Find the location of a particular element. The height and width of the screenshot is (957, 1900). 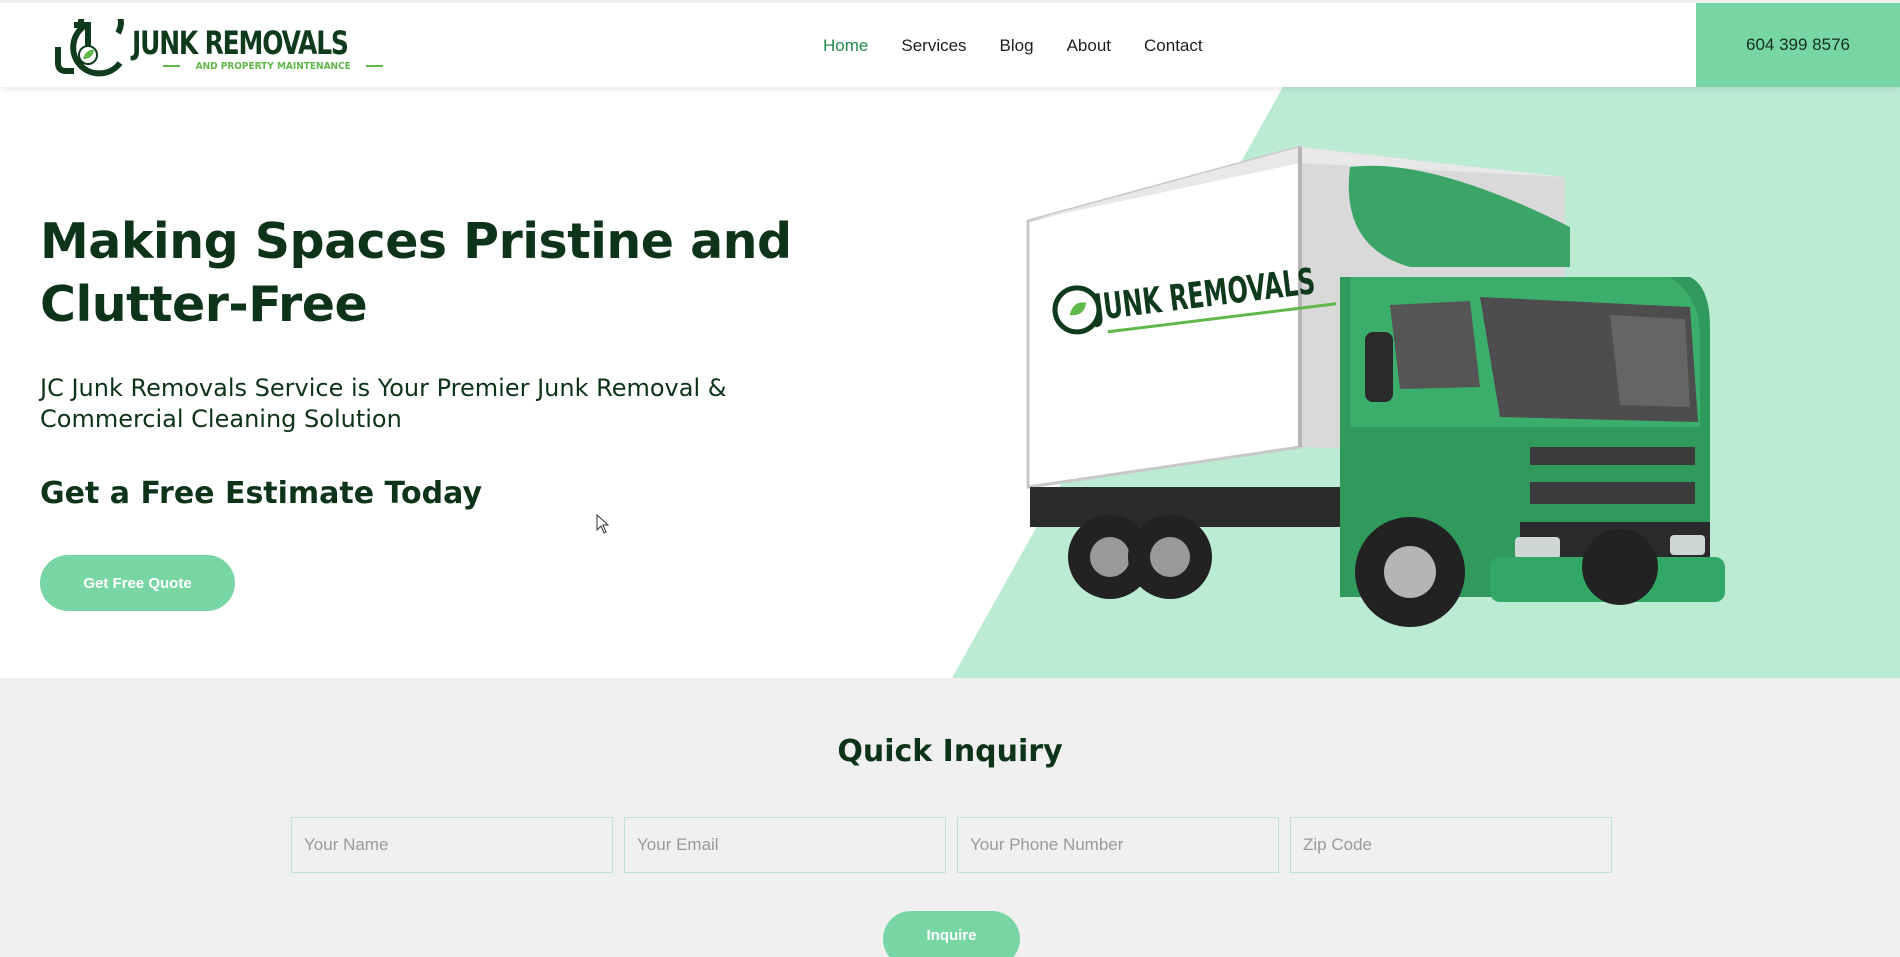

phone-input is located at coordinates (1118, 845).